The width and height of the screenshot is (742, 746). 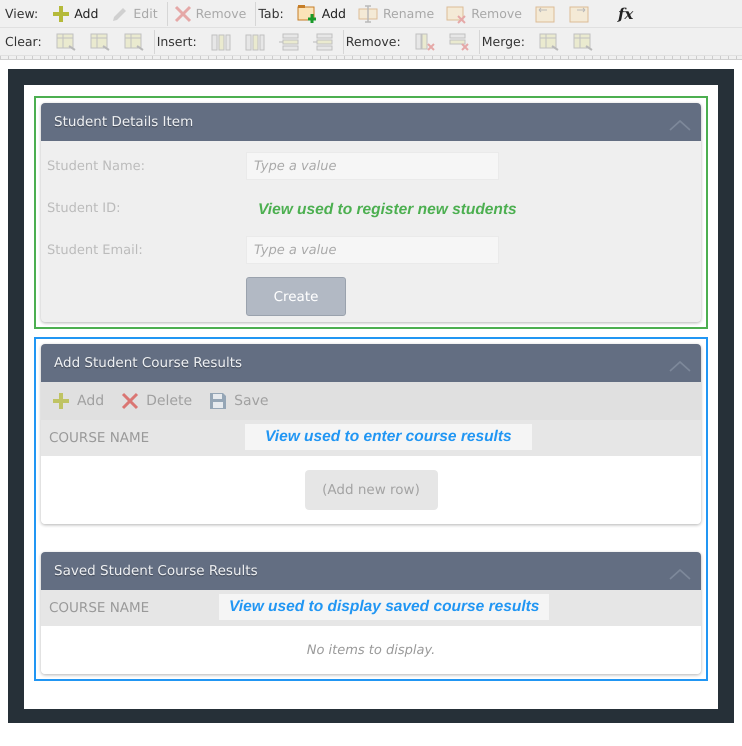 What do you see at coordinates (373, 41) in the screenshot?
I see `toolbar-label: Remove:` at bounding box center [373, 41].